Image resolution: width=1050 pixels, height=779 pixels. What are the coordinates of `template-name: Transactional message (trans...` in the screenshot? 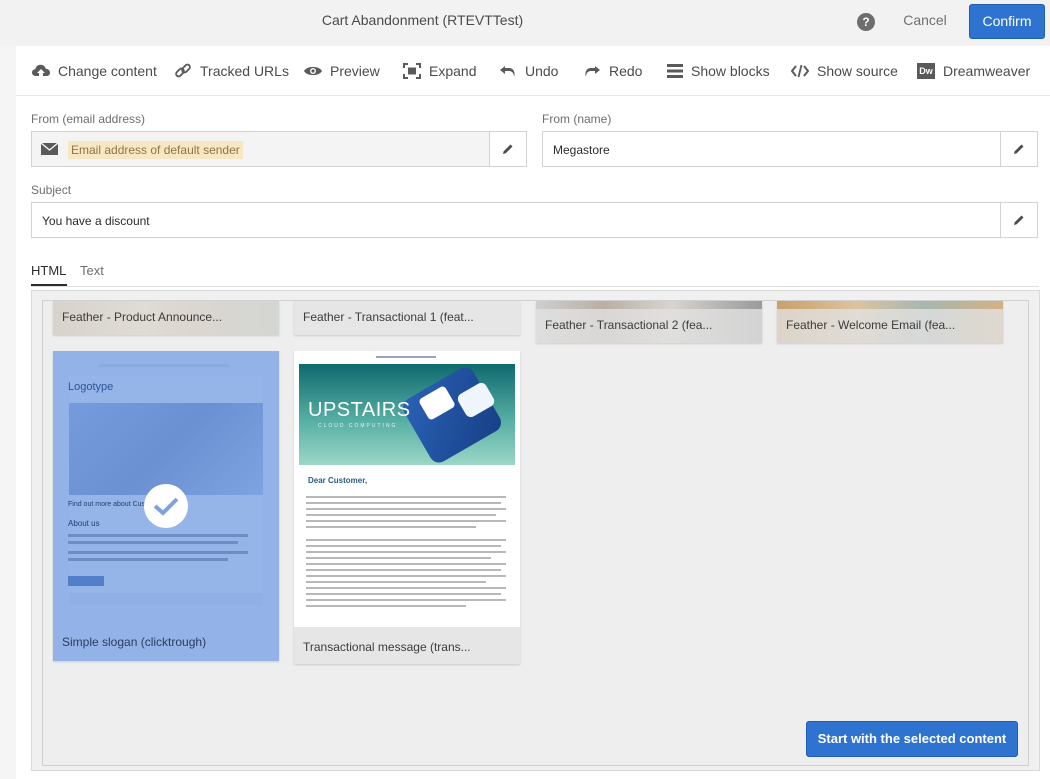 It's located at (407, 645).